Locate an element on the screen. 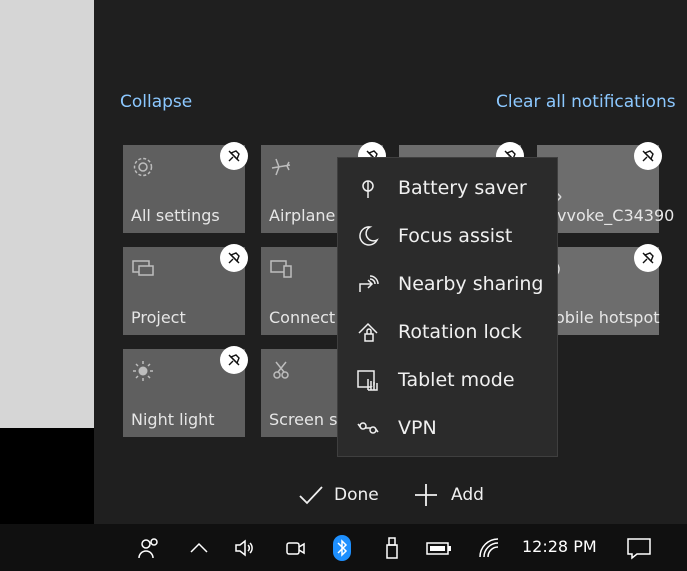  add-label: Add is located at coordinates (467, 495).